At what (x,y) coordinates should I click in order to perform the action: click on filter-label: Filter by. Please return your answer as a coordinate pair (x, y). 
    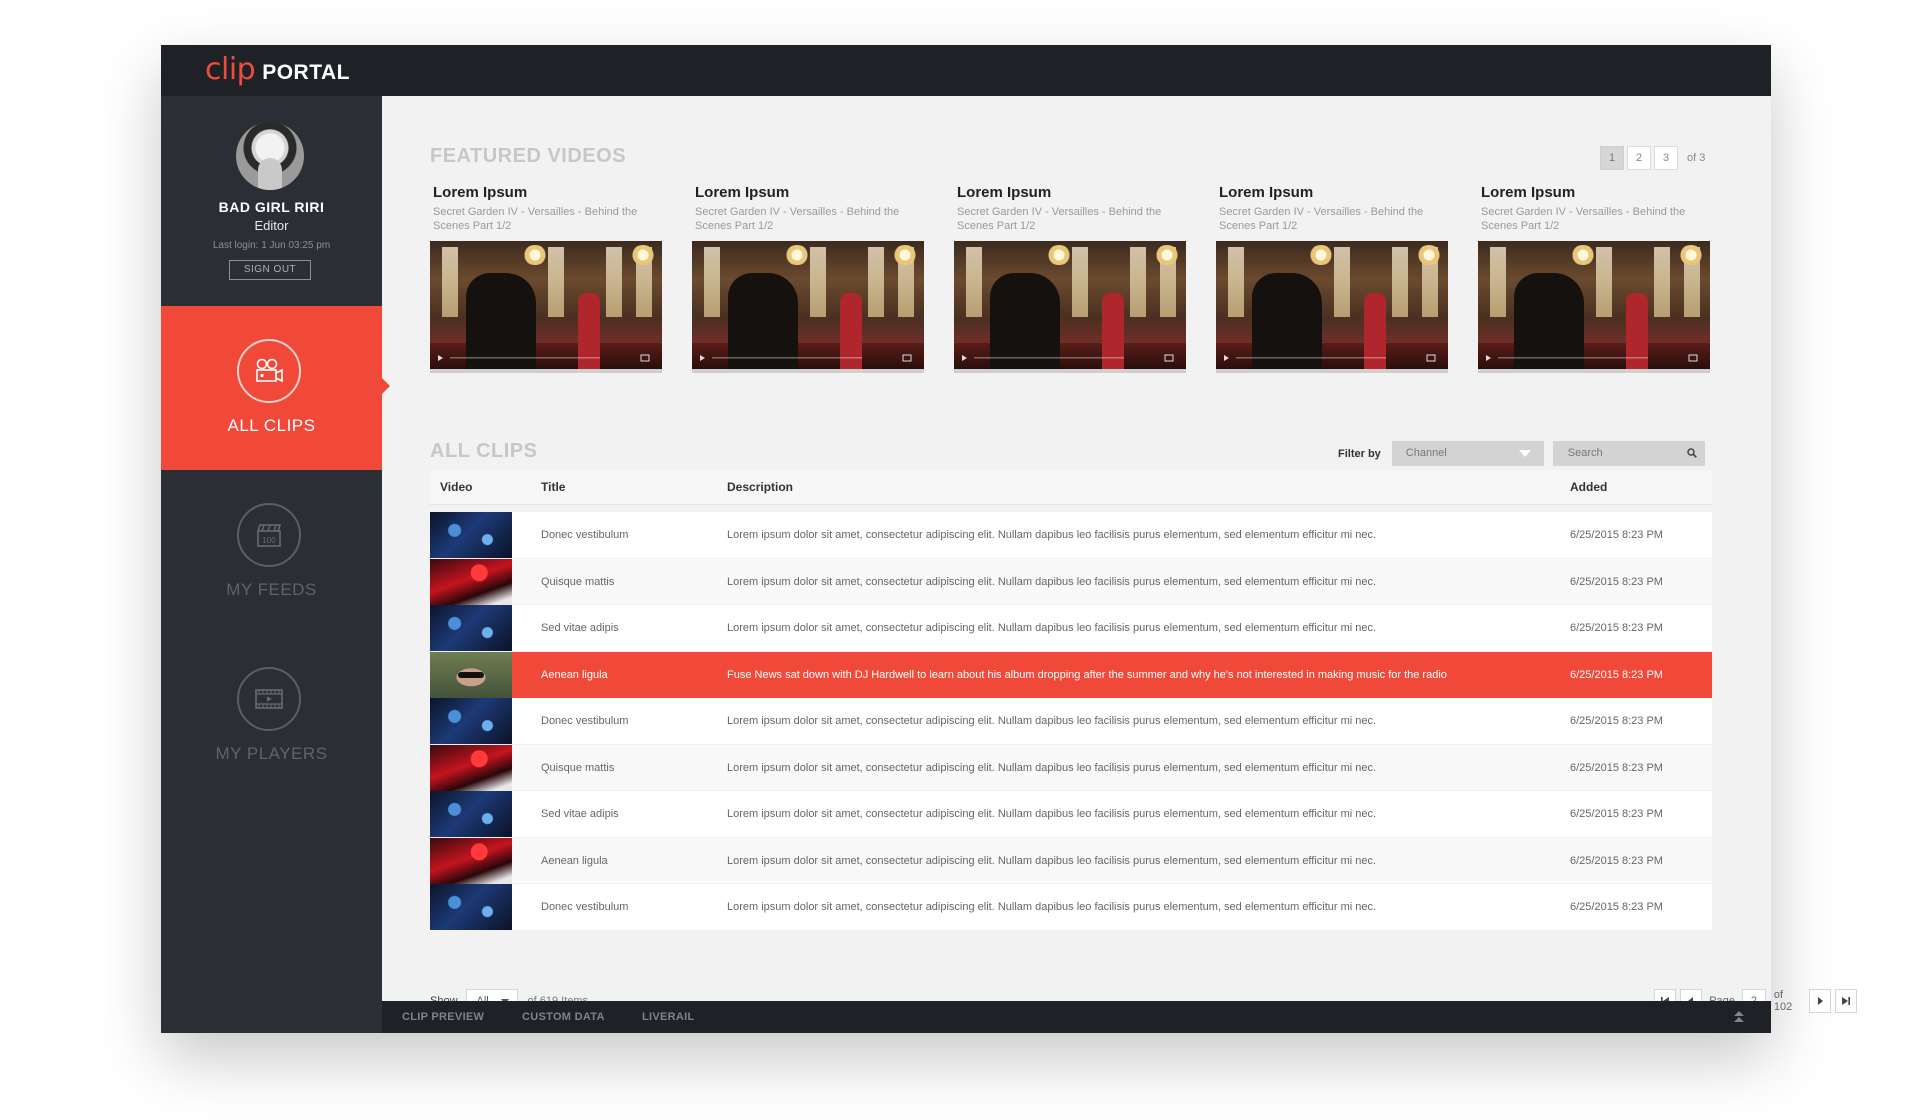
    Looking at the image, I should click on (1359, 453).